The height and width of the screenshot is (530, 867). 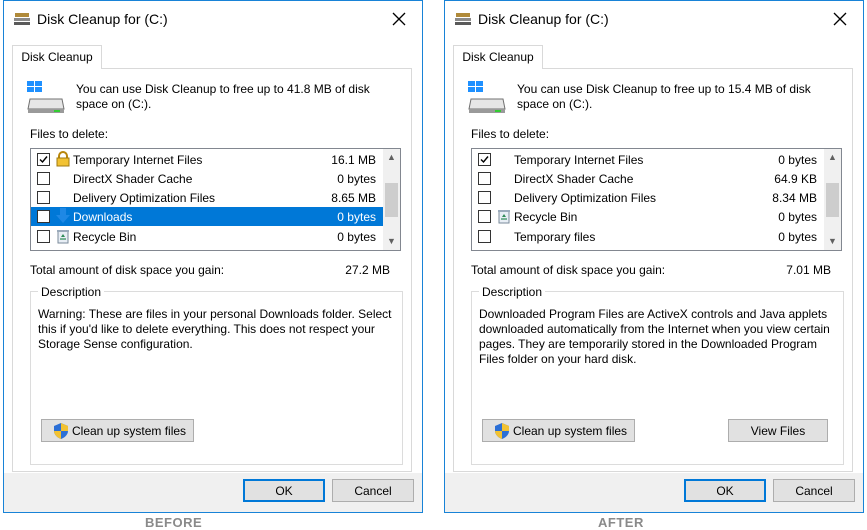 I want to click on list-item: Temporary Internet Files 16.1 MB, so click(x=207, y=159).